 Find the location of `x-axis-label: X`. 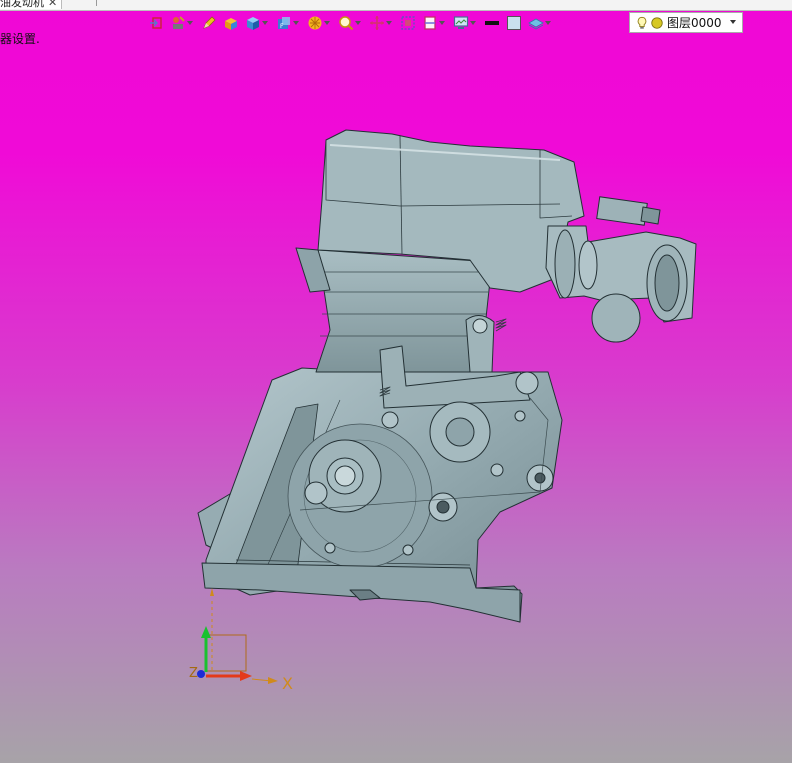

x-axis-label: X is located at coordinates (287, 683).